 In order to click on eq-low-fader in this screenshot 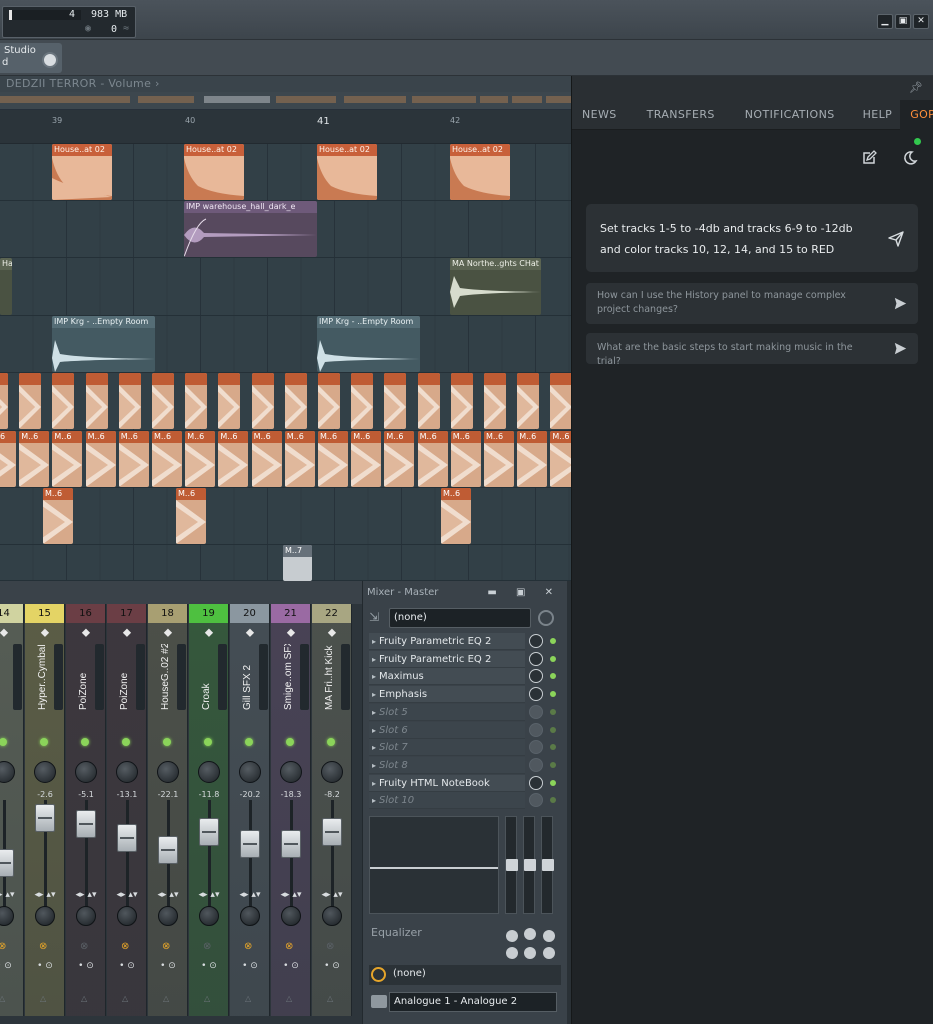, I will do `click(511, 865)`.